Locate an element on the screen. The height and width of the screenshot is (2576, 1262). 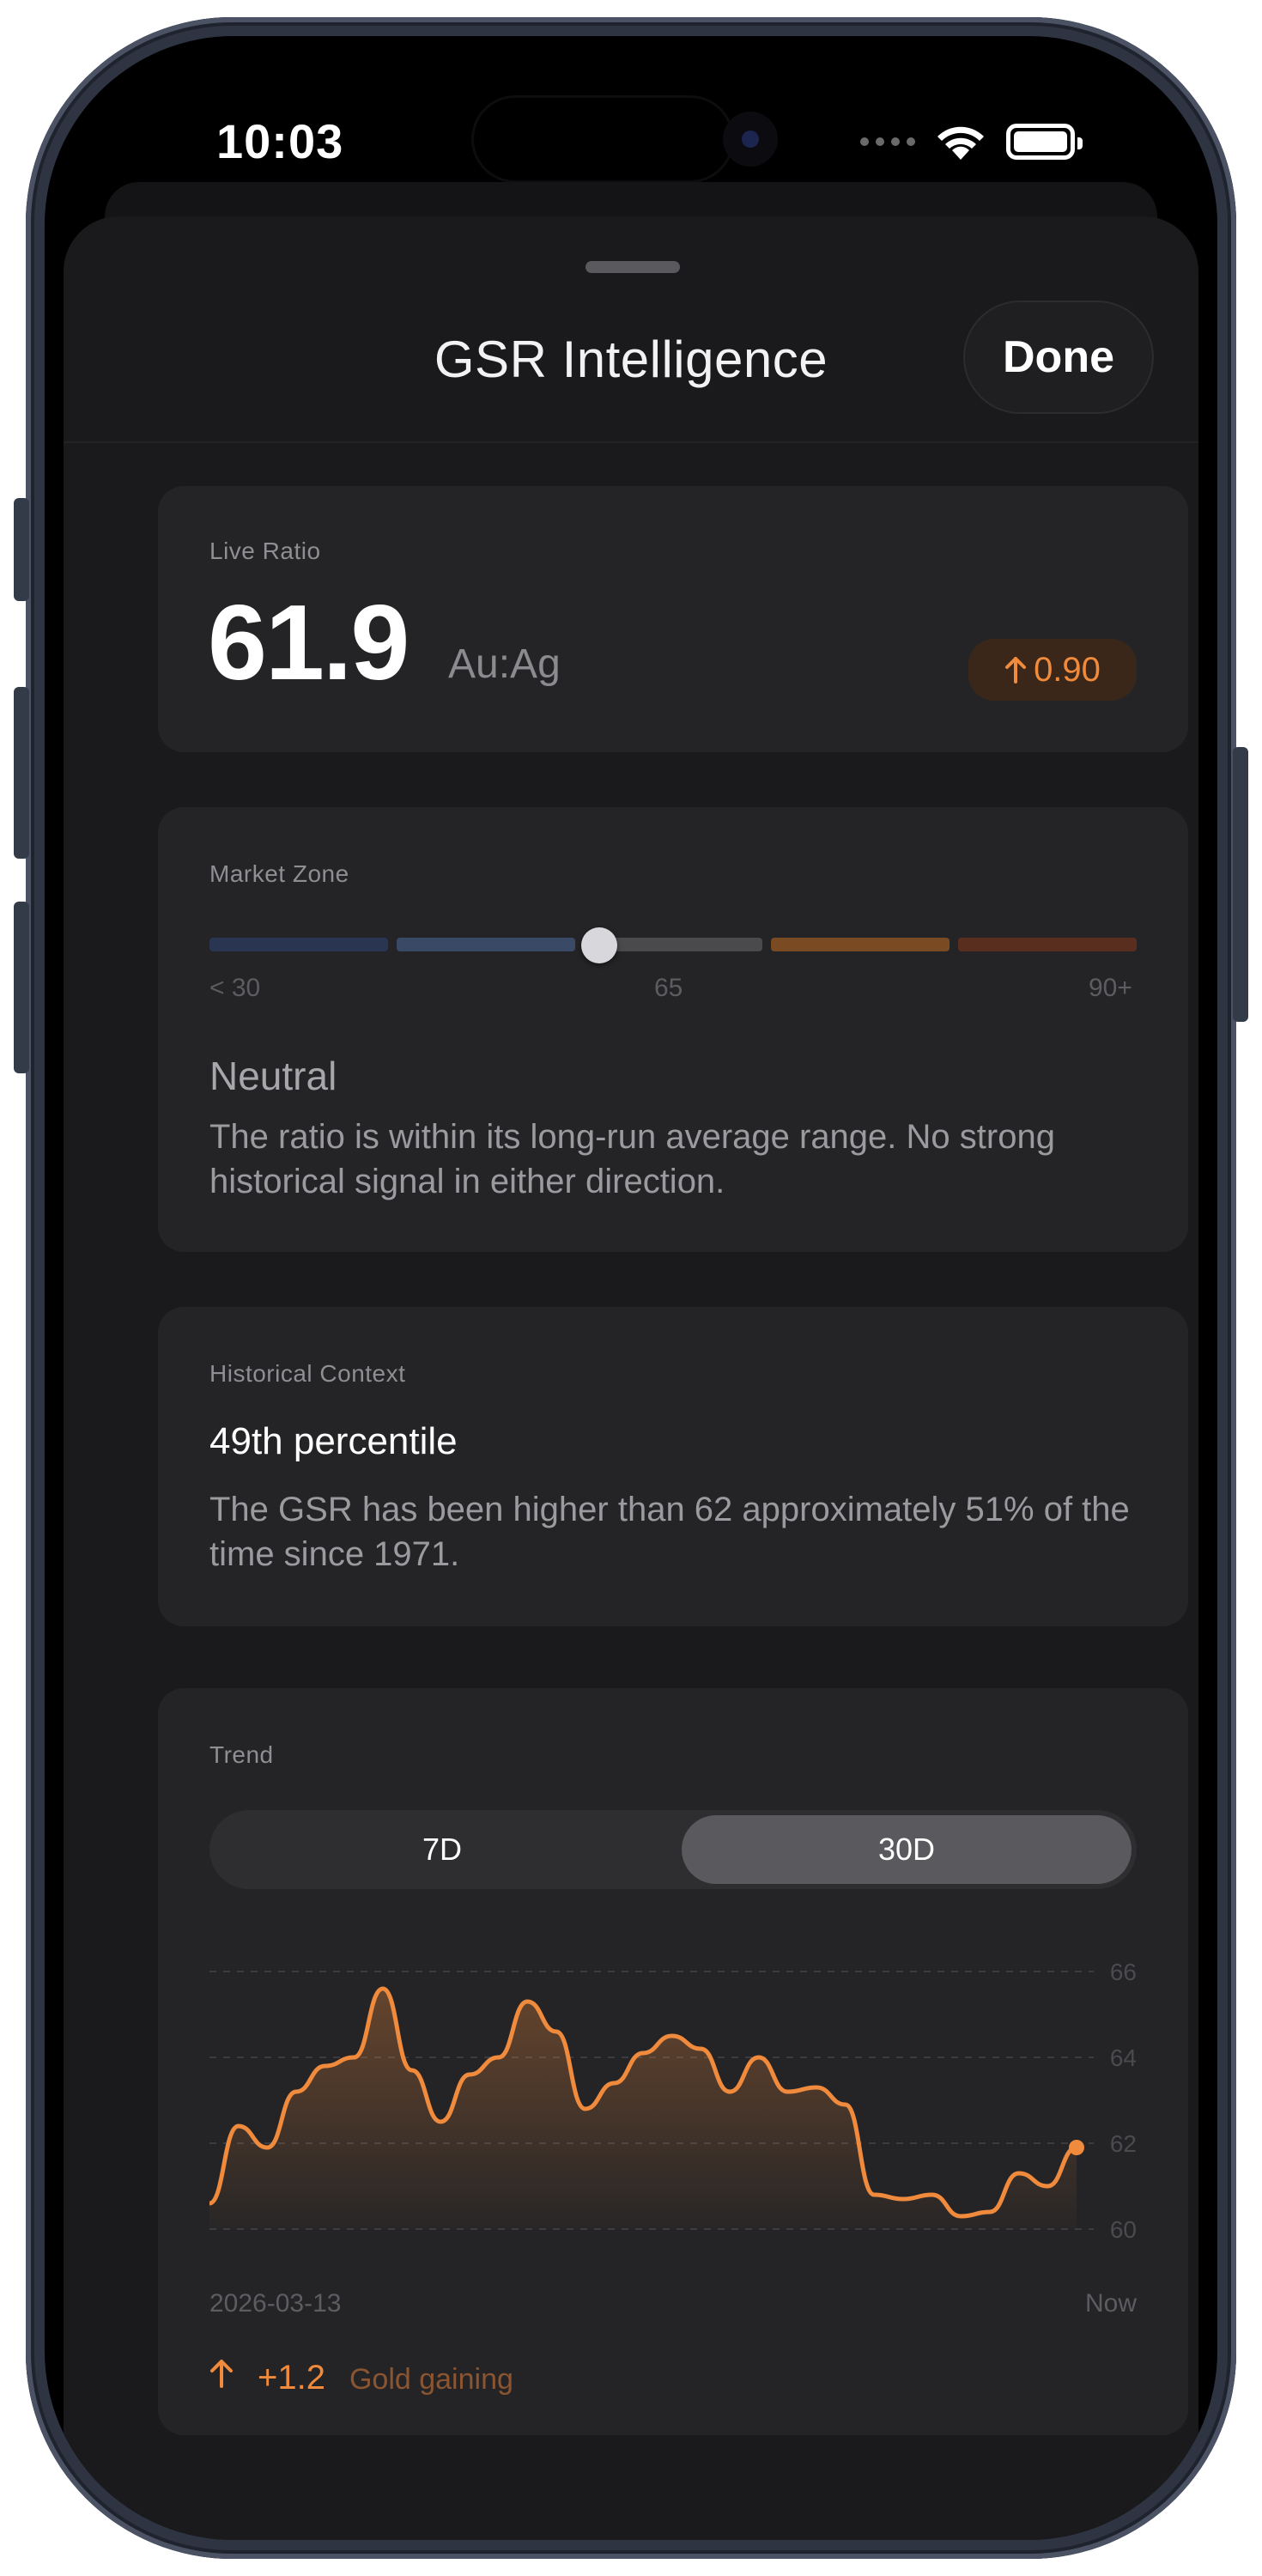
y-tick-label: 62 is located at coordinates (1124, 2143).